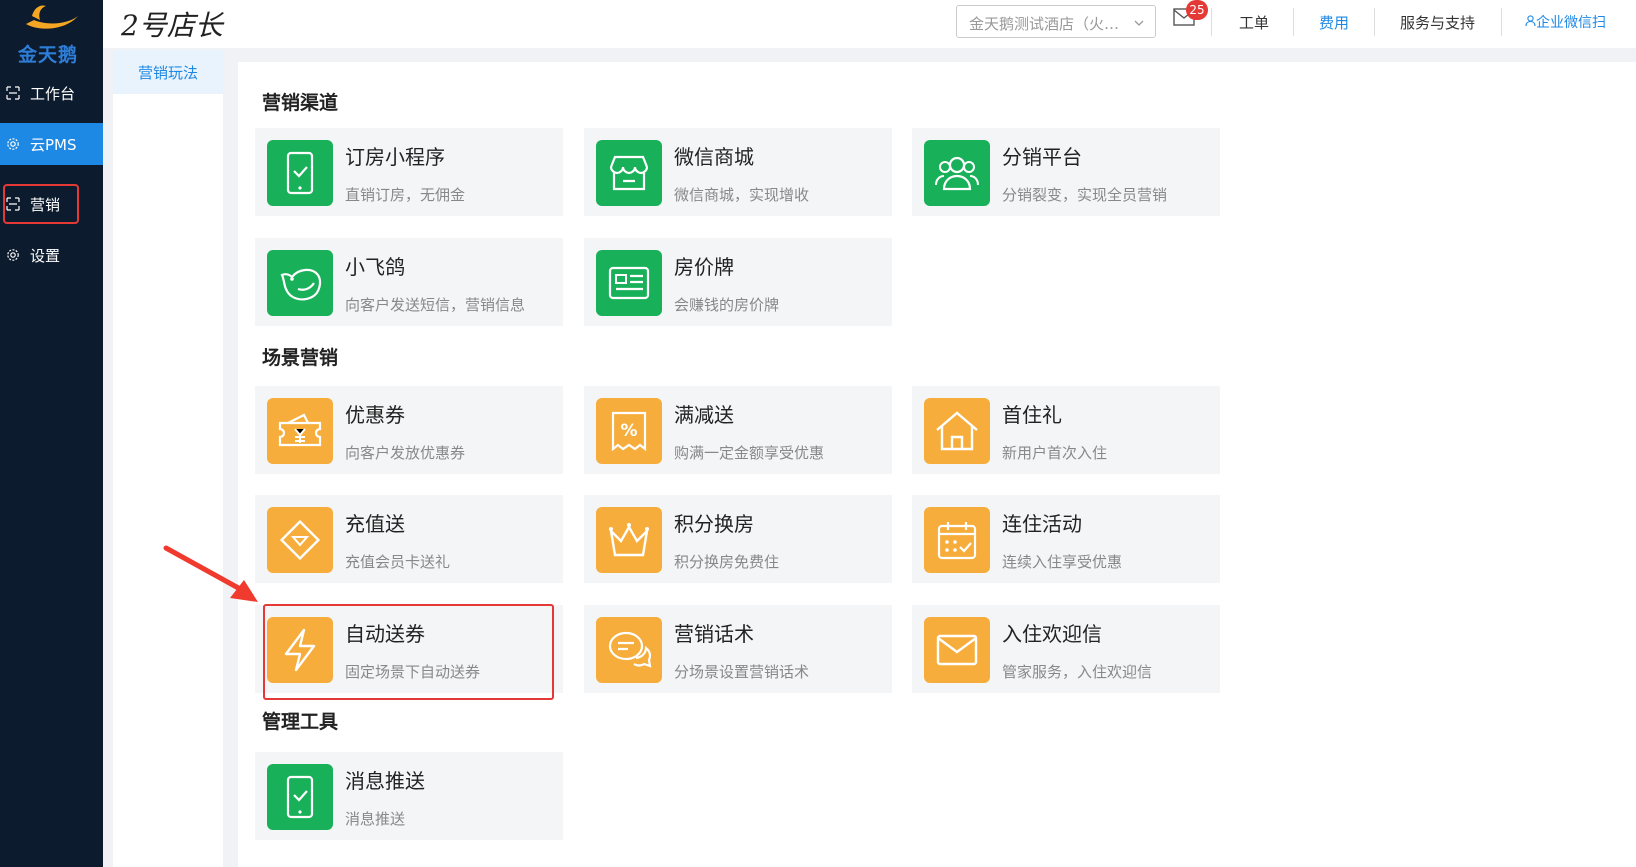 The image size is (1636, 867). I want to click on card-booking-miniprogram: 订房小程序 直销订房，无佣金, so click(409, 172).